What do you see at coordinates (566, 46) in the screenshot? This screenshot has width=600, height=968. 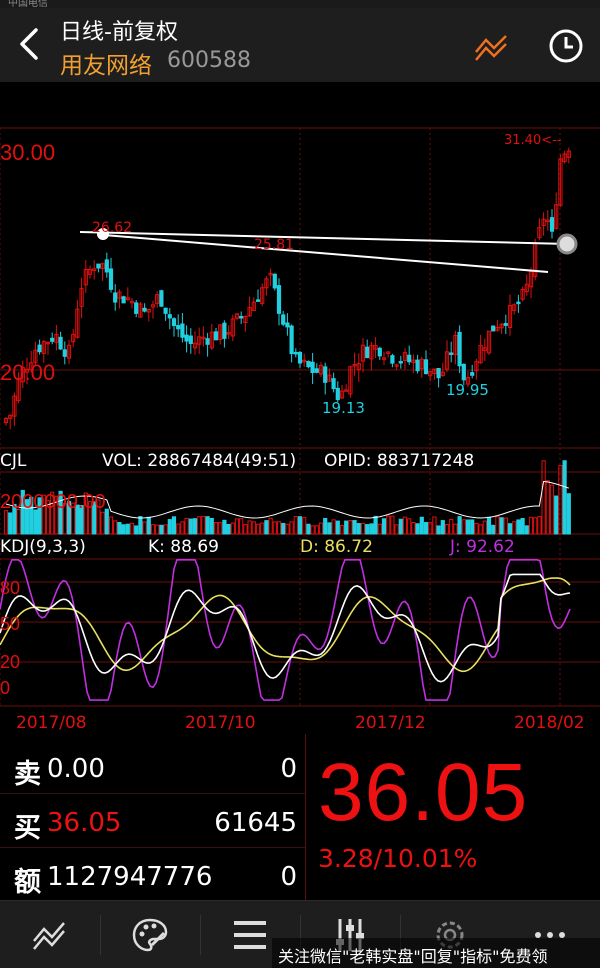 I see `clock-icon` at bounding box center [566, 46].